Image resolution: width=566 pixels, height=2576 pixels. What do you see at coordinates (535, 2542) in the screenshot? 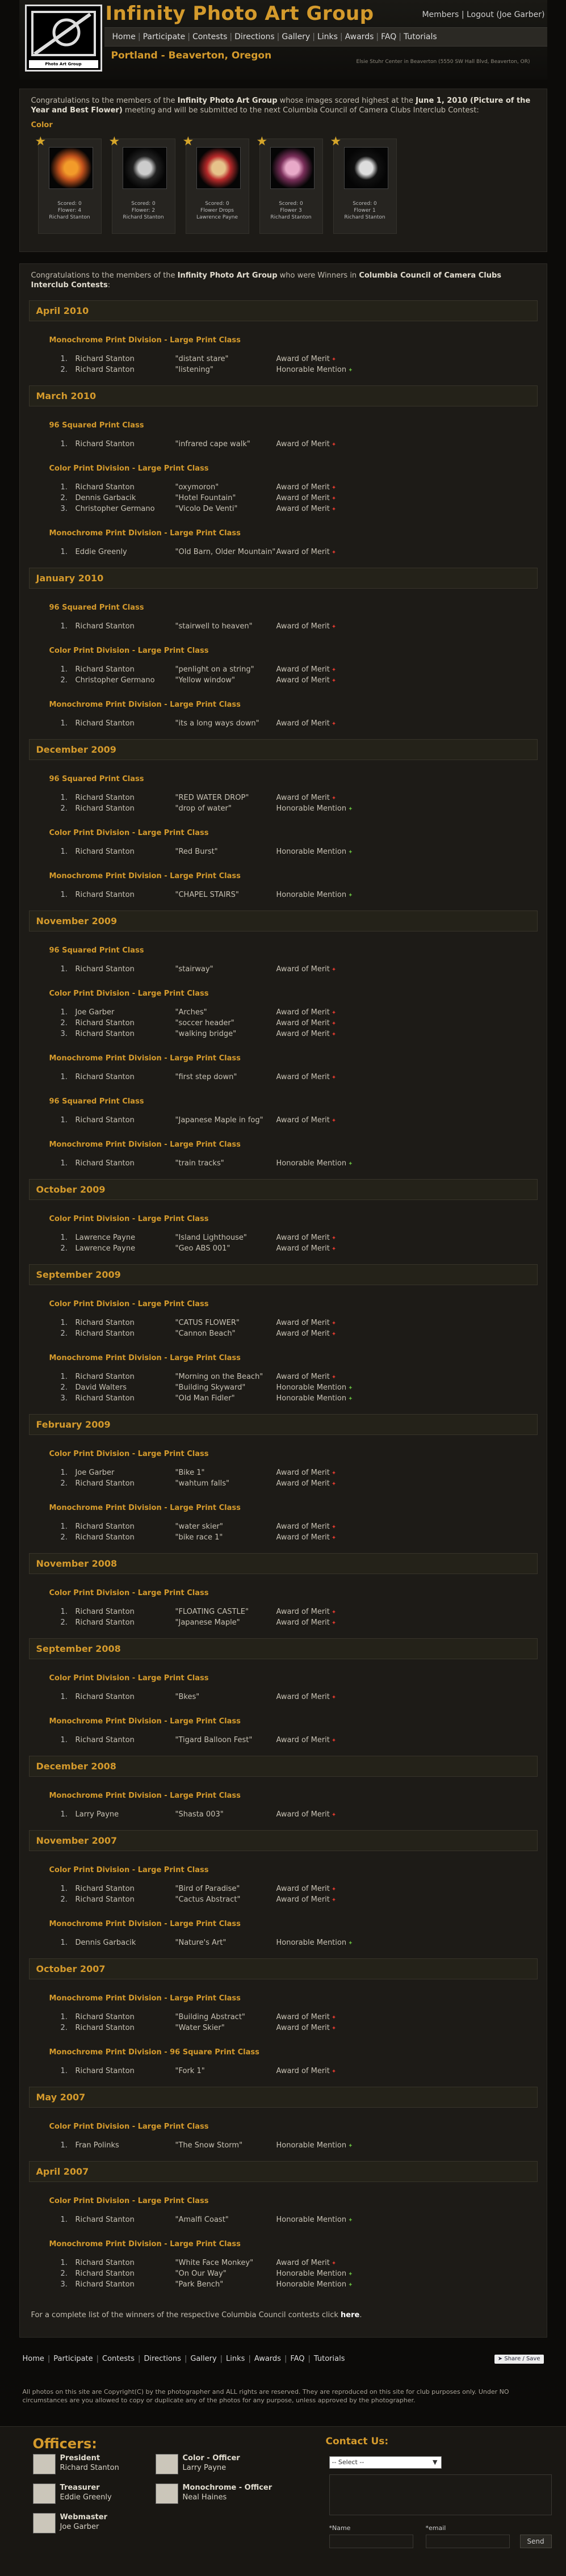
I see `send-button: Send` at bounding box center [535, 2542].